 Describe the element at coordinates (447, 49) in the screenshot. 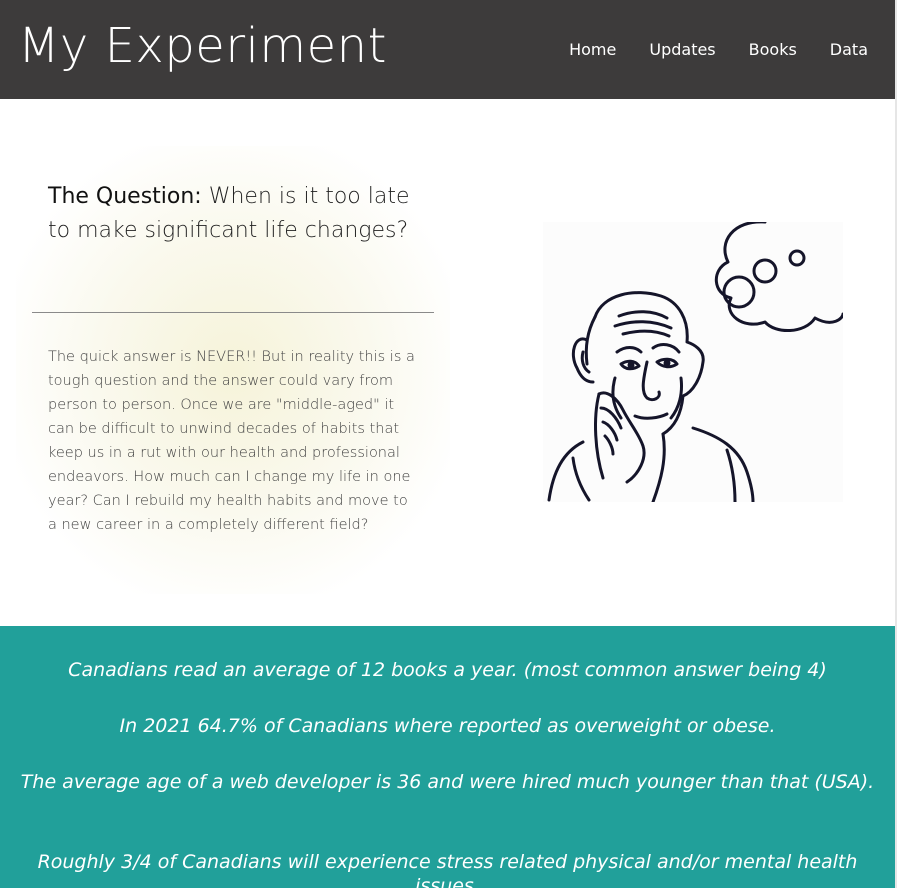

I see `site-header: My Experiment Home Updates Books Data` at that location.